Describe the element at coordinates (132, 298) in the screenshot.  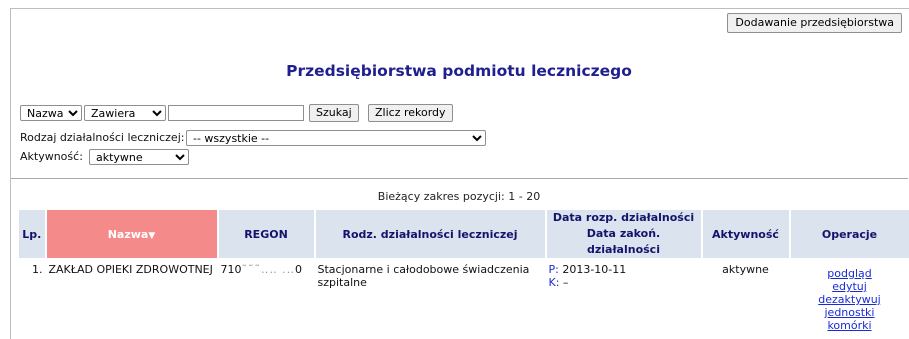
I see `cell-name: ZAKŁAD OPIEKI ZDROWOTNEJ` at that location.